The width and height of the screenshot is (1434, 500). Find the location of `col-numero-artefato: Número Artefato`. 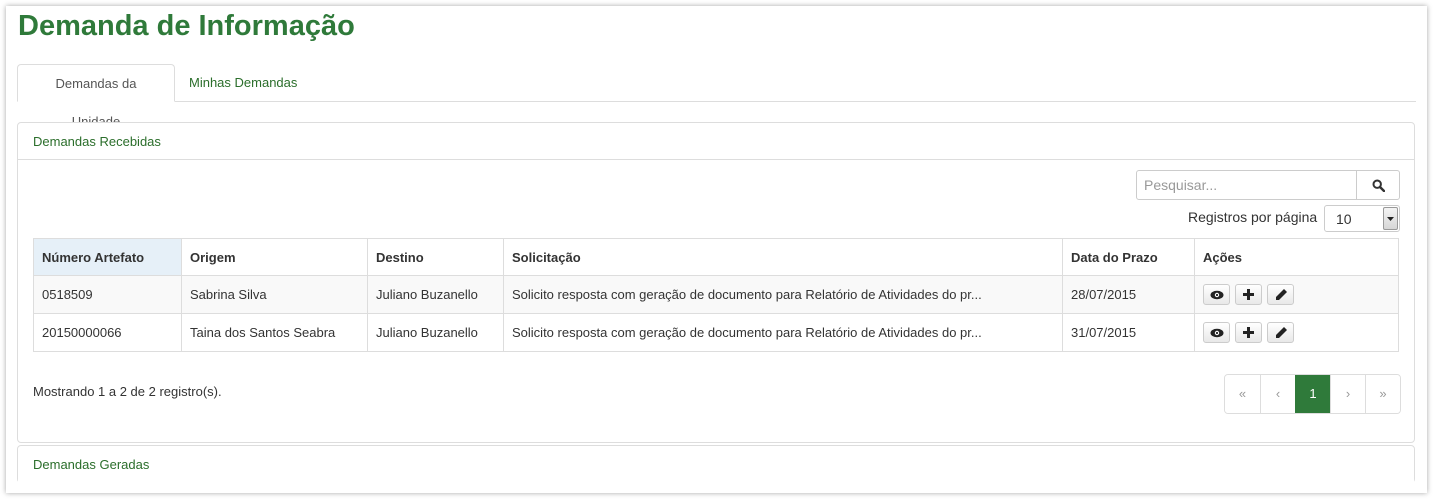

col-numero-artefato: Número Artefato is located at coordinates (107, 257).